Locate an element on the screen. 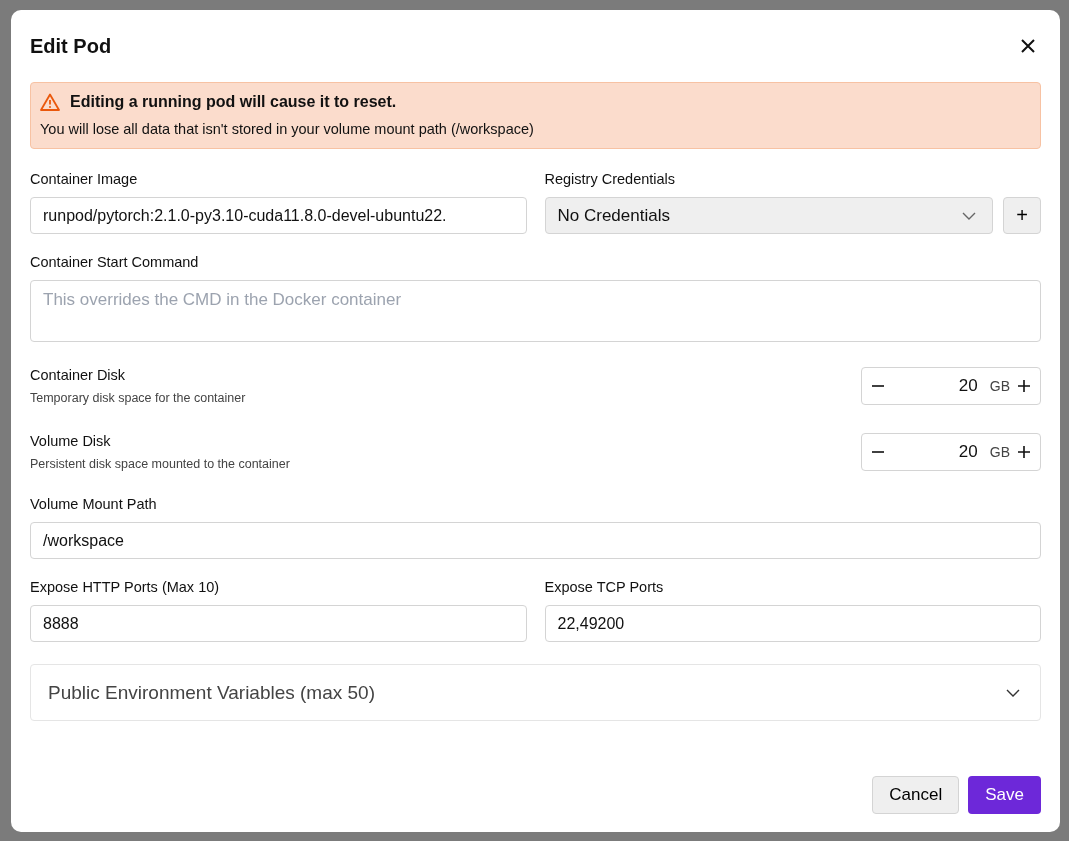  field-label: Registry Credentials is located at coordinates (610, 179).